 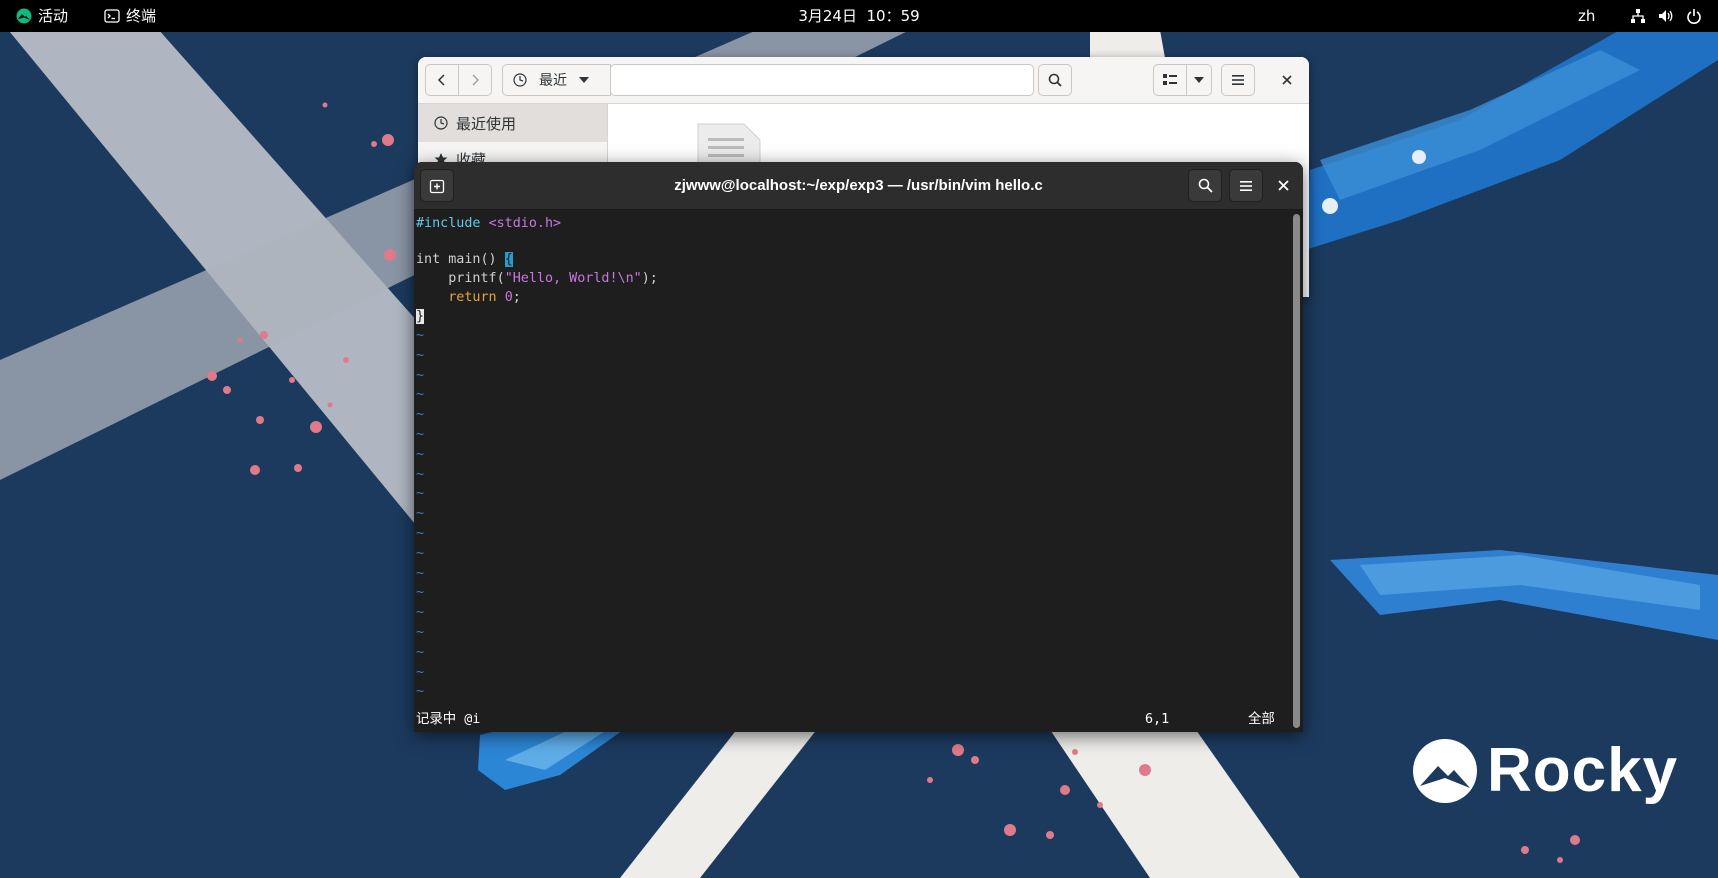 I want to click on new-tab-icon, so click(x=437, y=186).